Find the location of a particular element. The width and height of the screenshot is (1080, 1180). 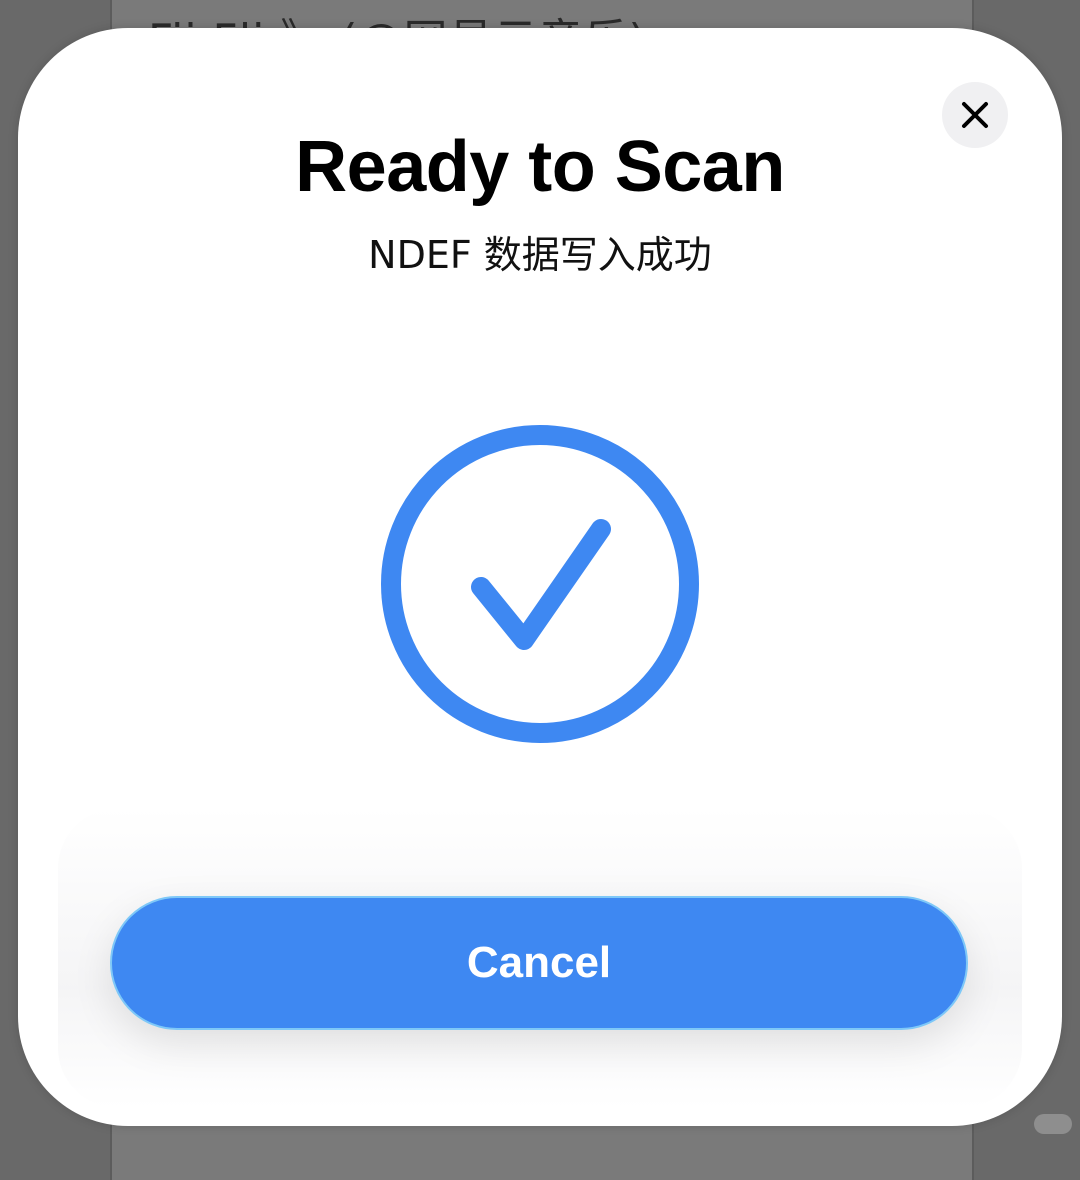

sheet-title: Ready to Scan is located at coordinates (540, 167).